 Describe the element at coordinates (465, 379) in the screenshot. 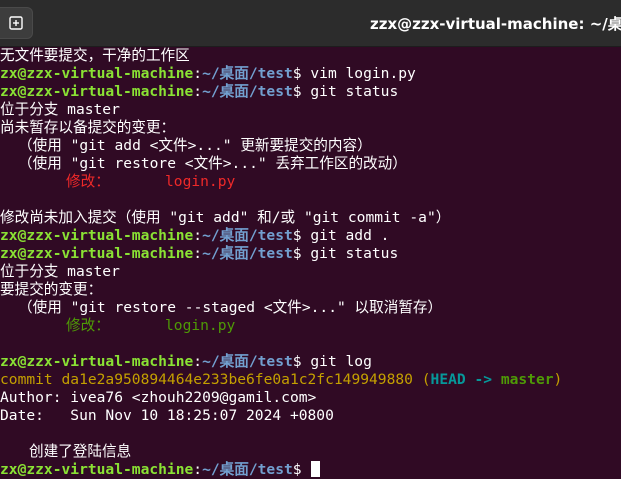

I see `head-ref: HEAD ->` at that location.